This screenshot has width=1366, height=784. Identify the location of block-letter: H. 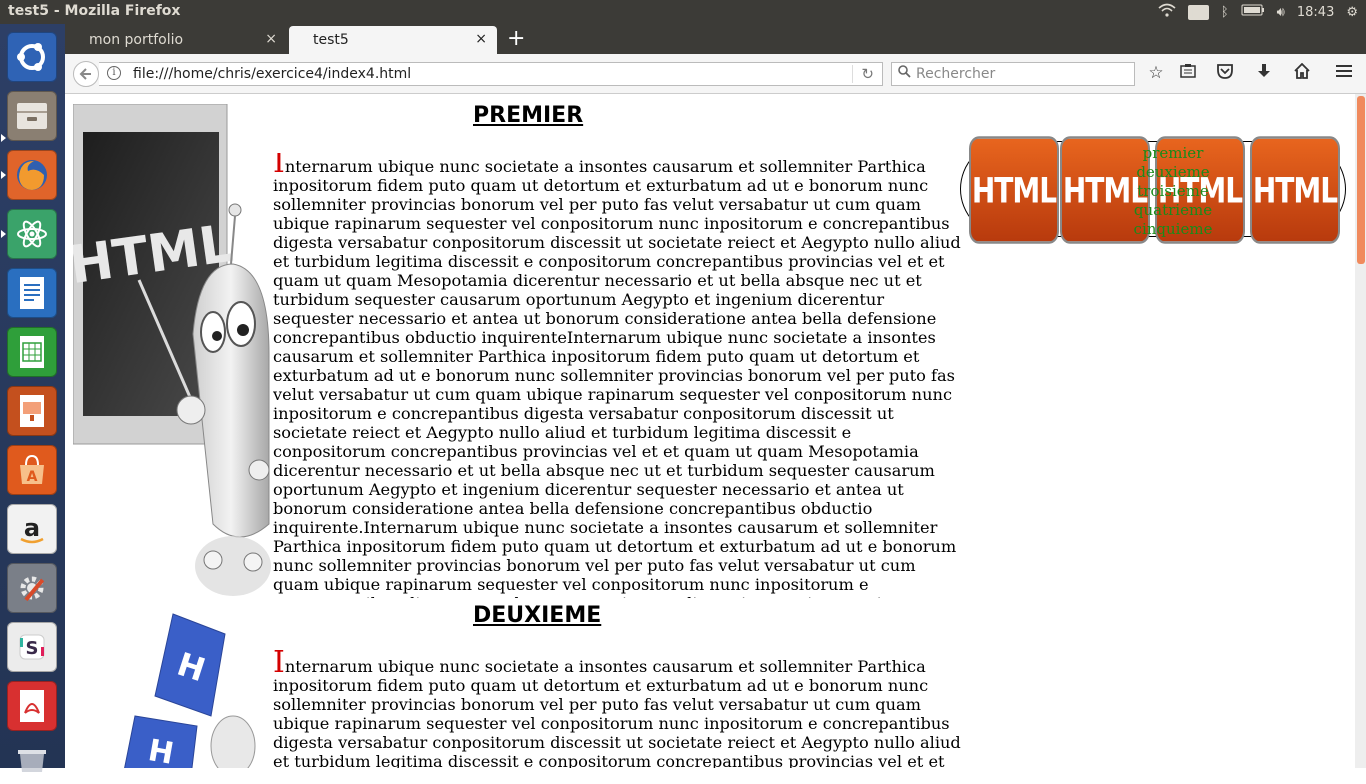
(161, 750).